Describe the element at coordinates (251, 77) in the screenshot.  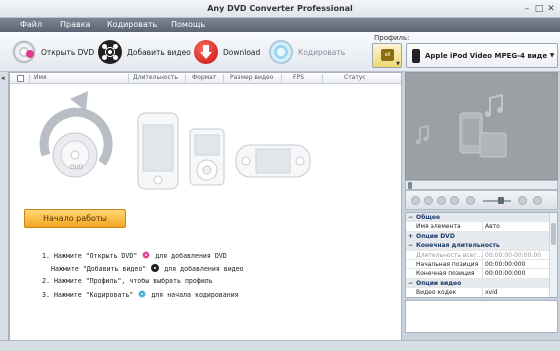
I see `column-video-size: Размер видео` at that location.